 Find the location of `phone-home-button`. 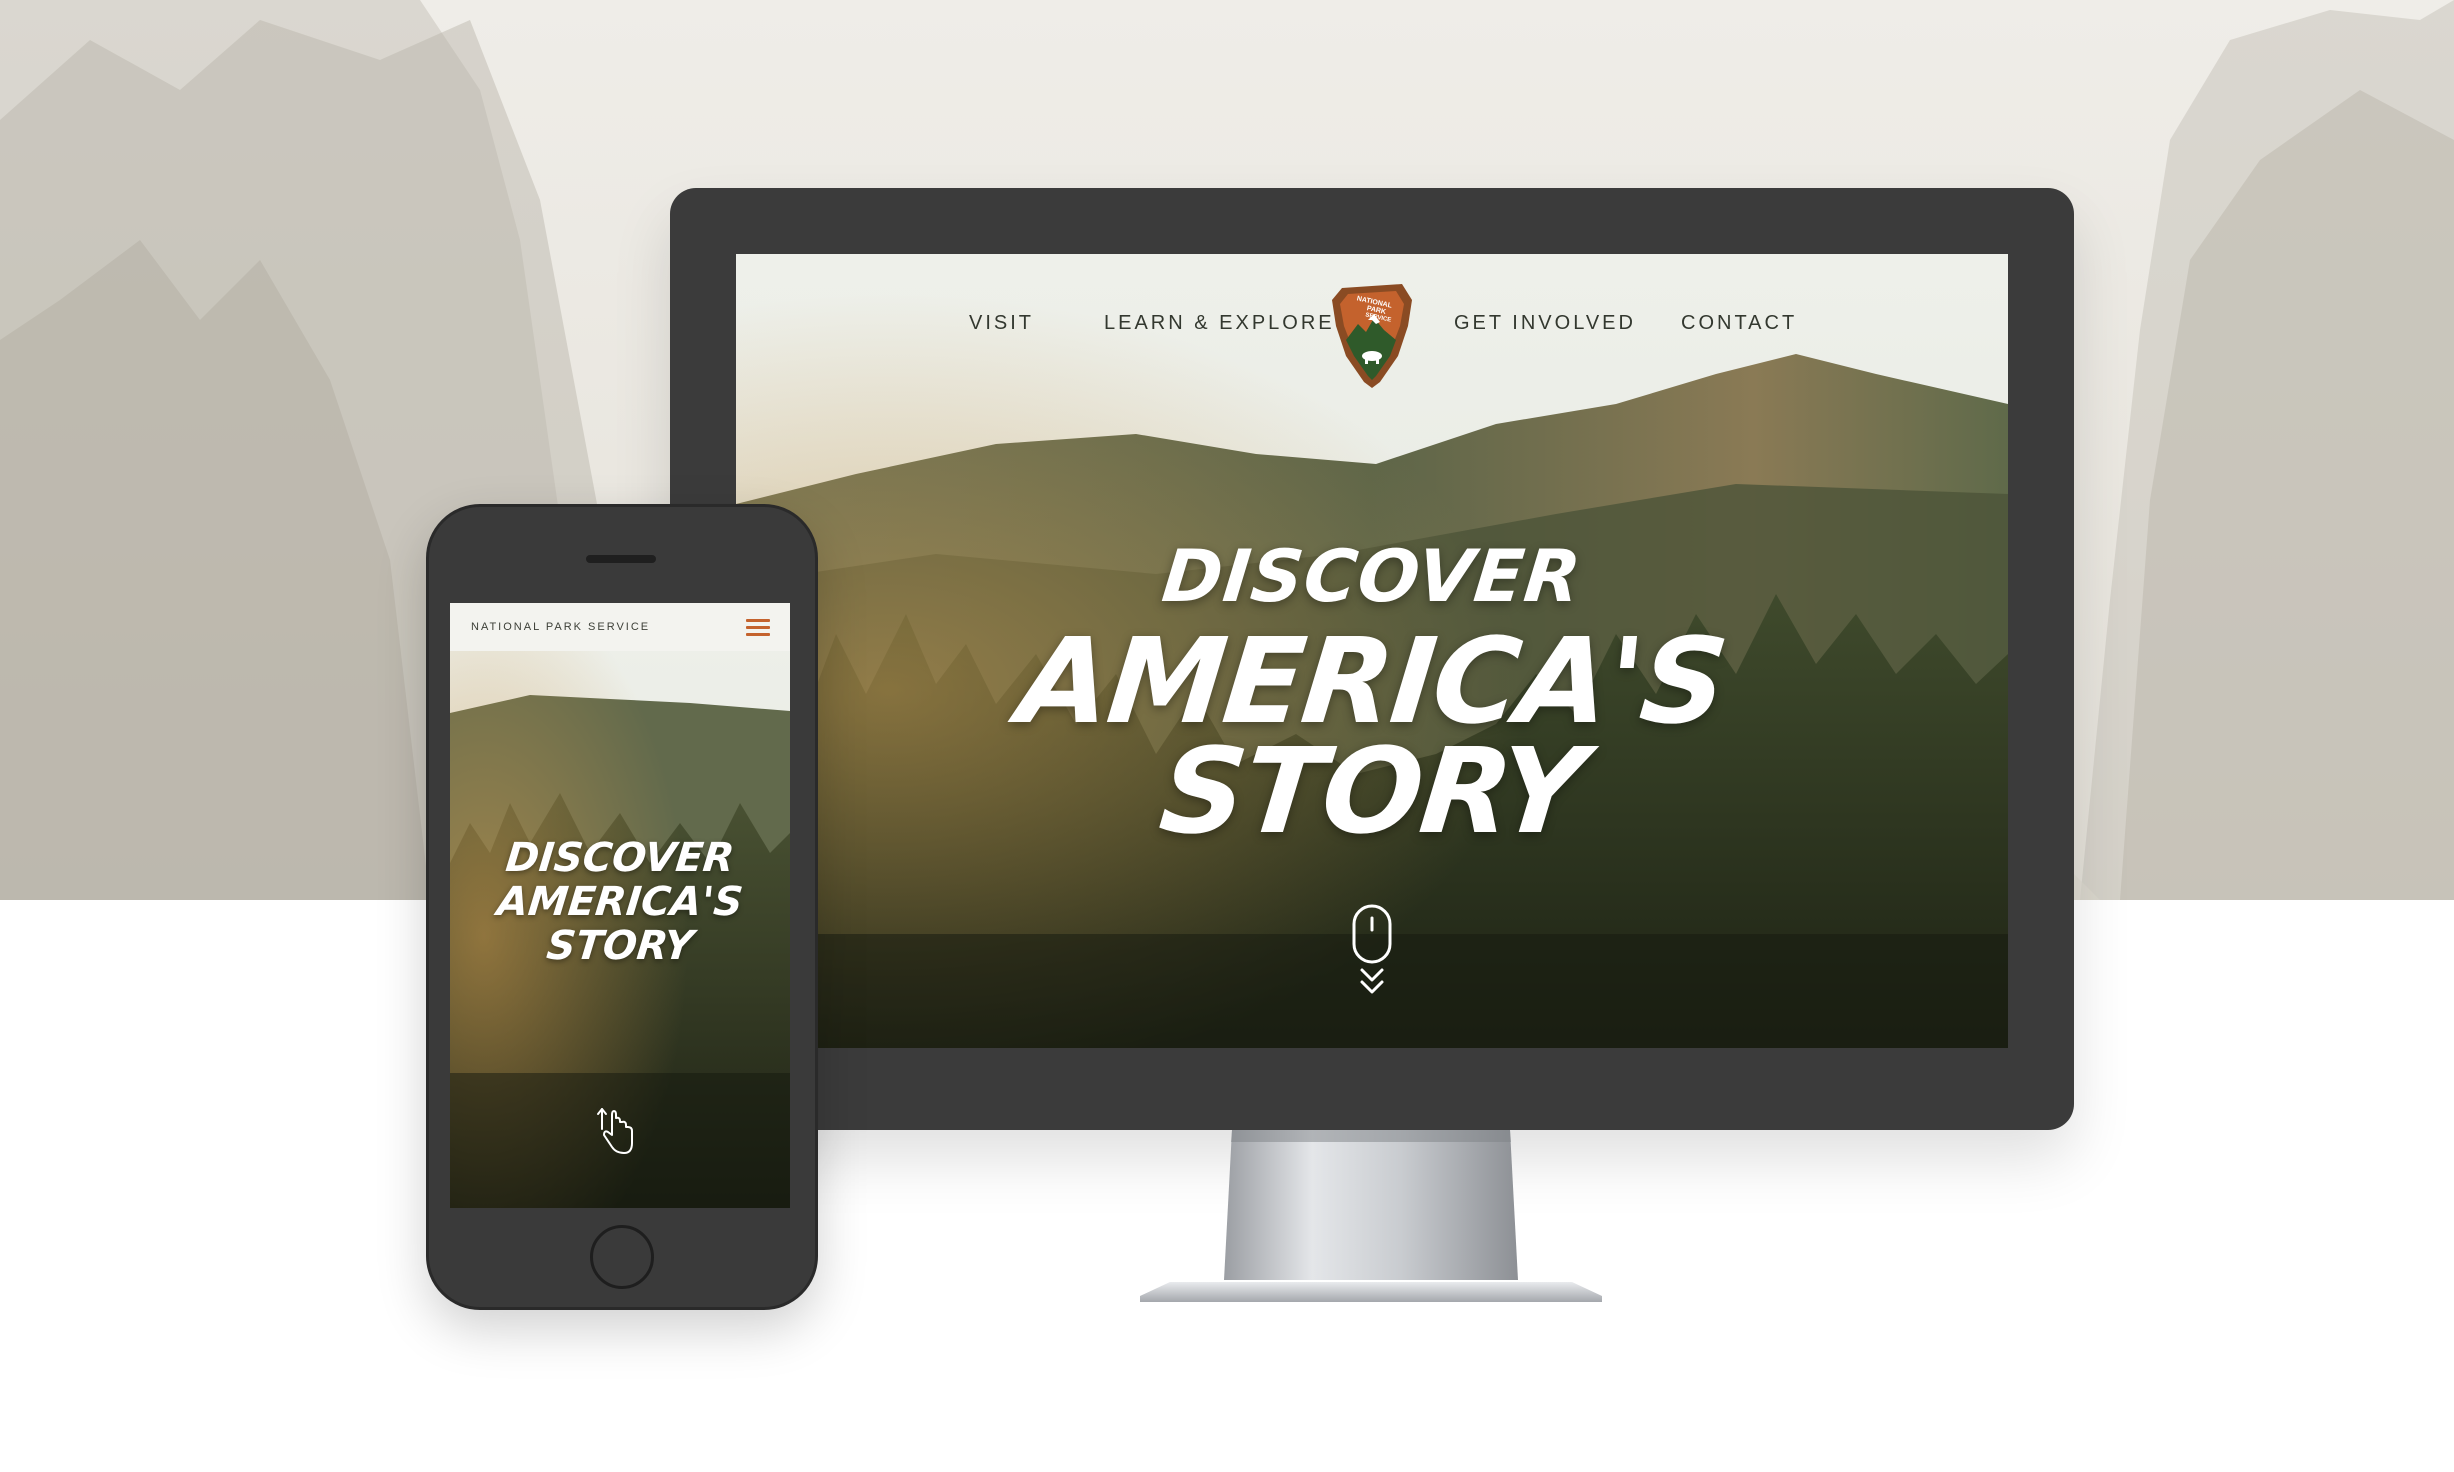

phone-home-button is located at coordinates (622, 1257).